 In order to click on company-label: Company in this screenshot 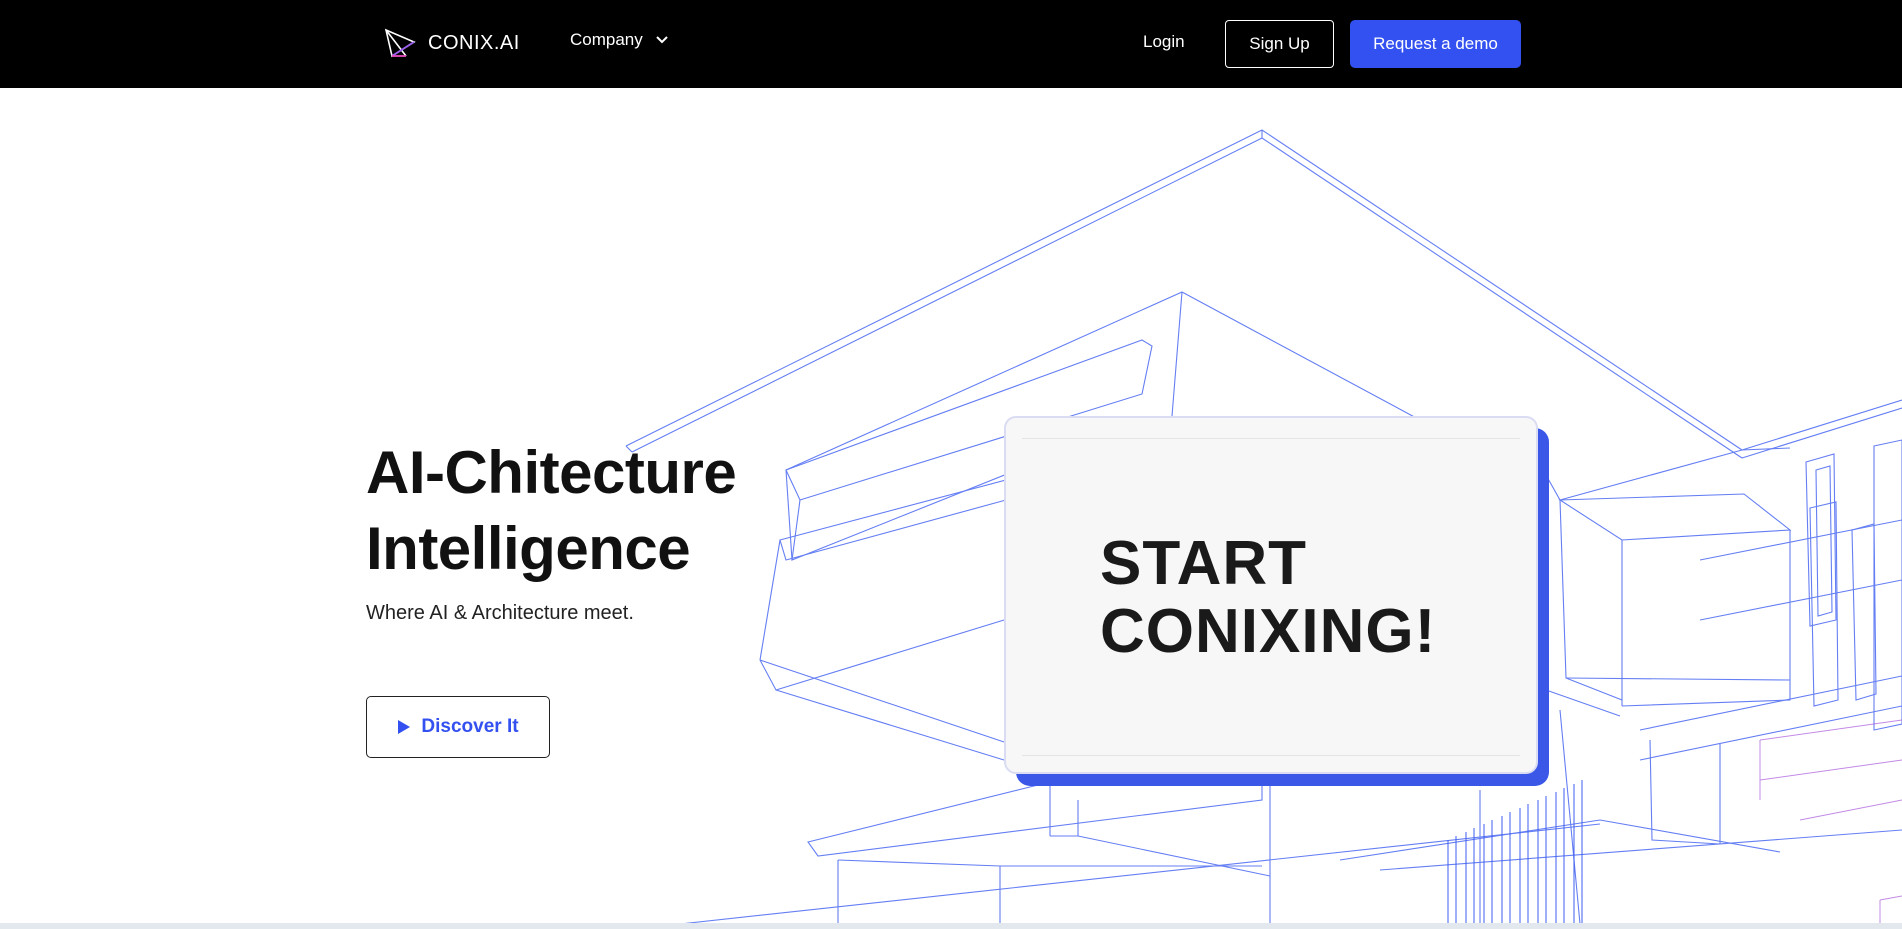, I will do `click(606, 39)`.